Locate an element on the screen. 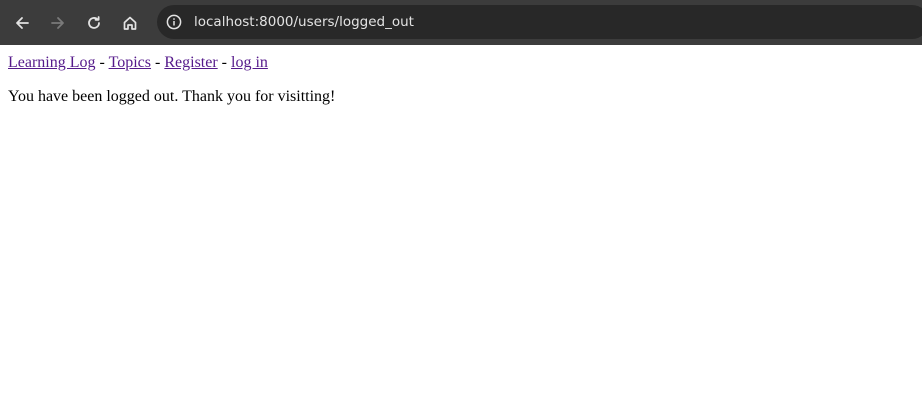  arrow-right-icon is located at coordinates (57, 22).